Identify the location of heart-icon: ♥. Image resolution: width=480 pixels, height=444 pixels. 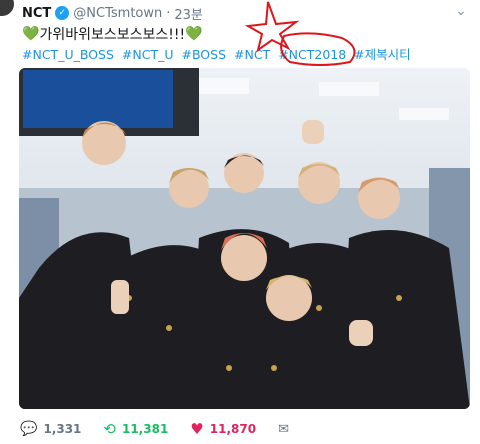
(197, 429).